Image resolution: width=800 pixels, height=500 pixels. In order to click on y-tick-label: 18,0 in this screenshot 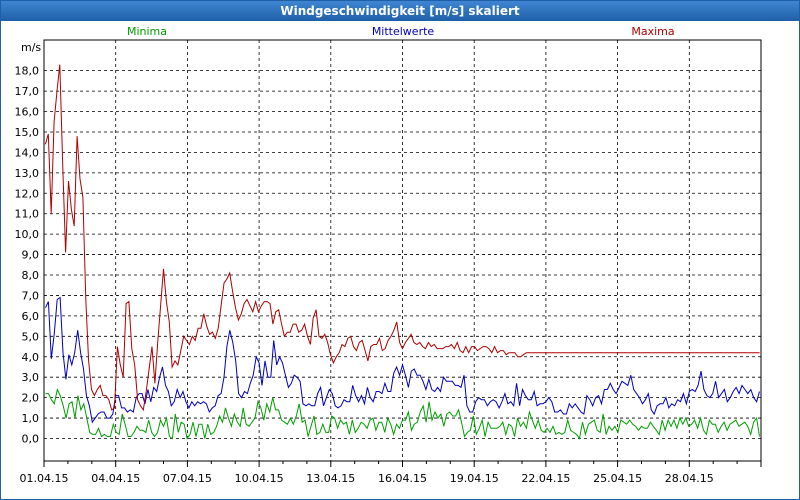, I will do `click(27, 71)`.